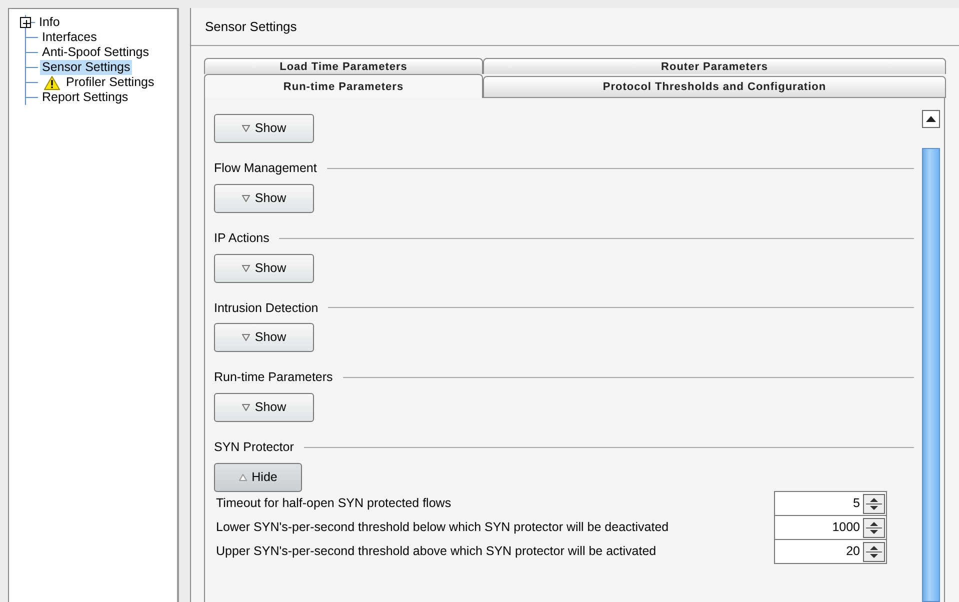 This screenshot has height=602, width=959. Describe the element at coordinates (251, 27) in the screenshot. I see `panel-title: Sensor Settings` at that location.